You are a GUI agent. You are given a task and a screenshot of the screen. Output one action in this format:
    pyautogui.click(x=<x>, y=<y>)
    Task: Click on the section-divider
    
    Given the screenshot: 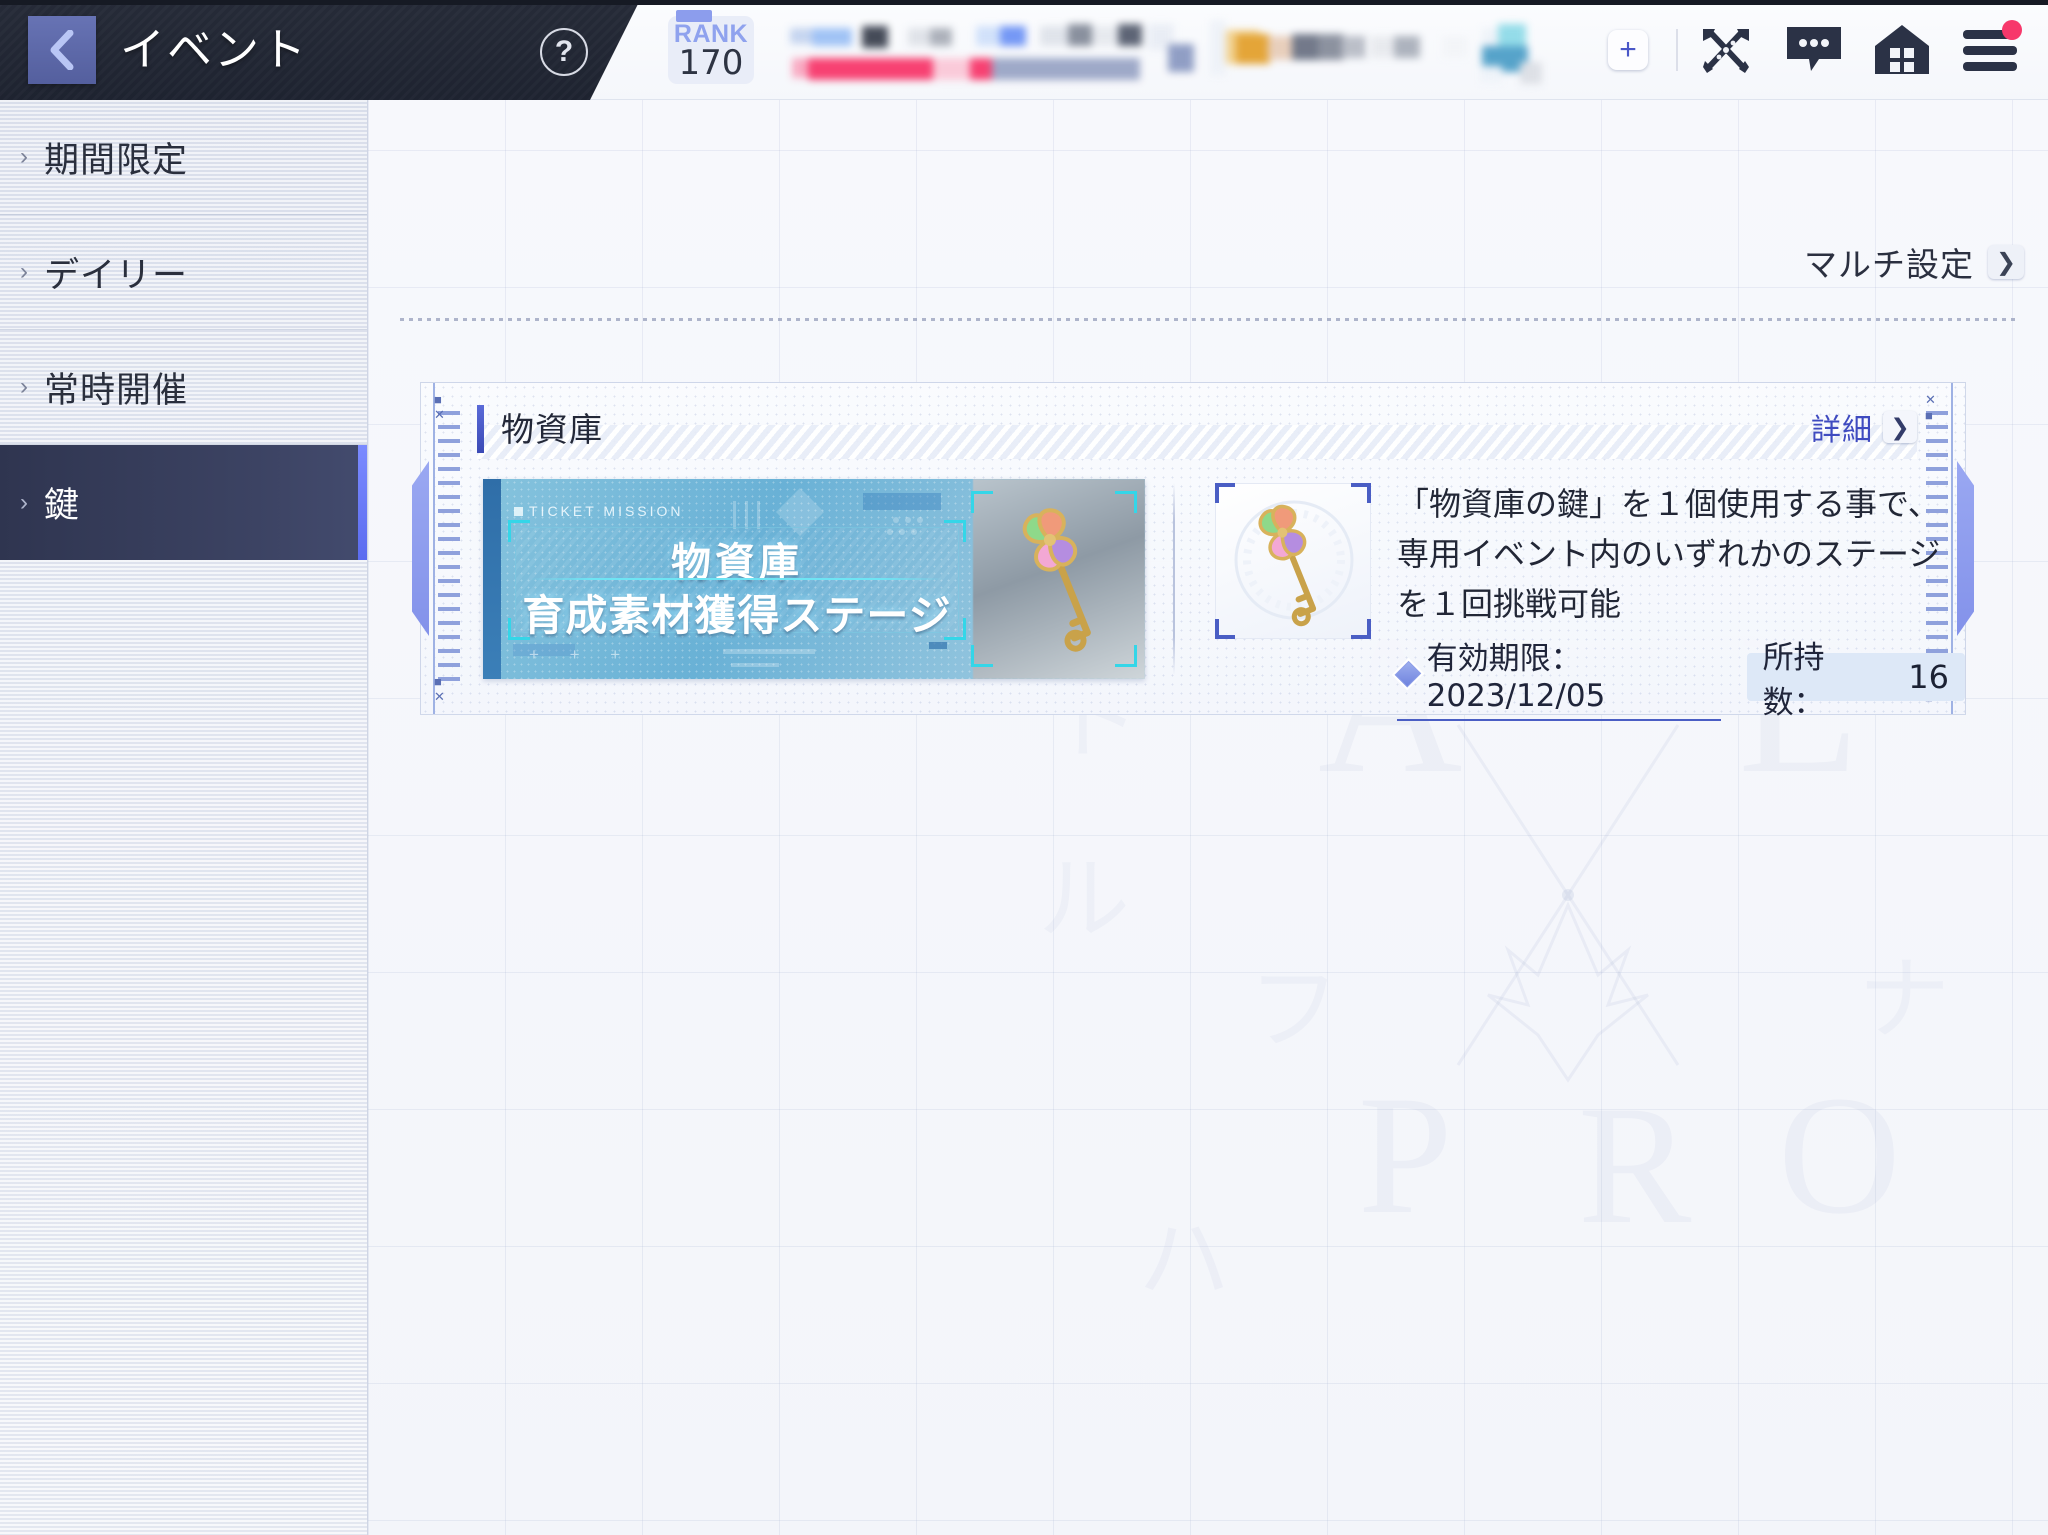 What is the action you would take?
    pyautogui.click(x=1208, y=319)
    